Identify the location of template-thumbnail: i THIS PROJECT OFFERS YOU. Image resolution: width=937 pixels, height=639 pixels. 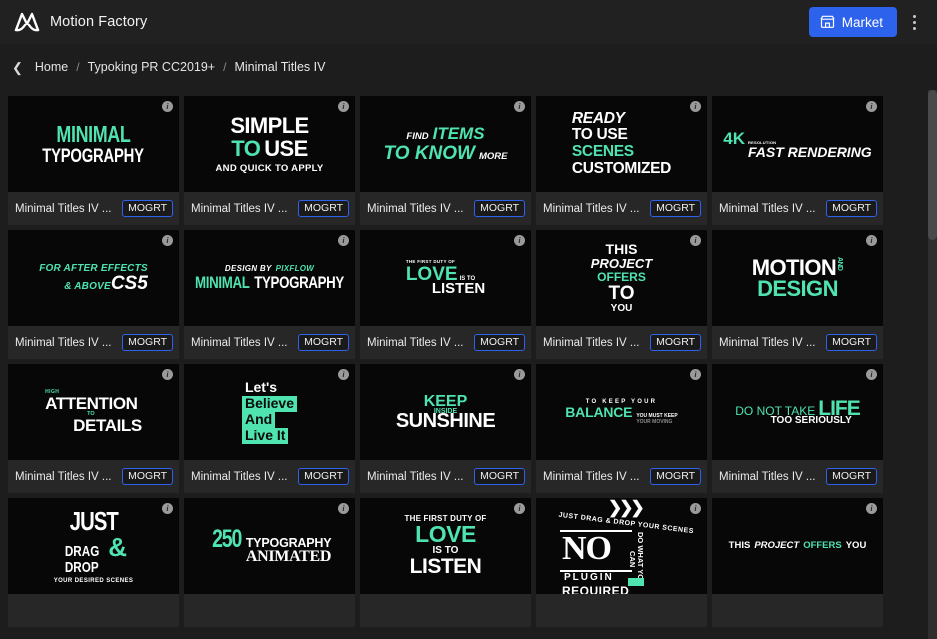
(797, 546).